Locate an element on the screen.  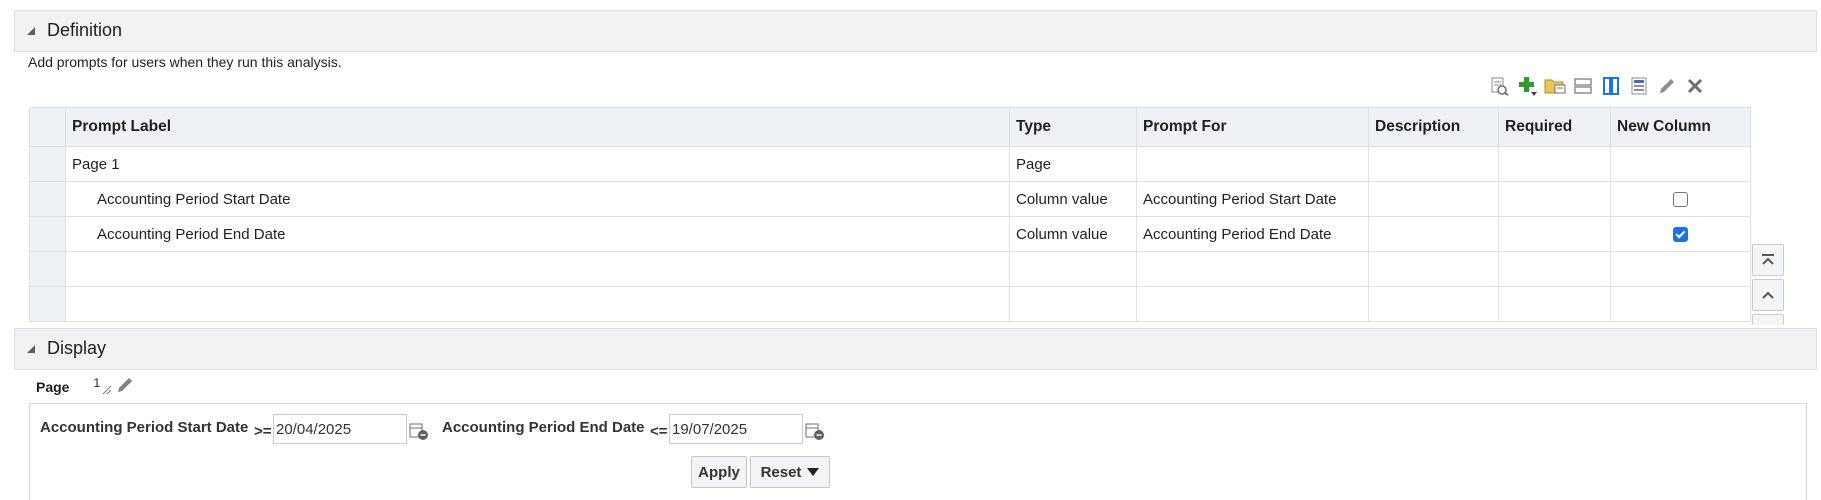
resize-grip-icon is located at coordinates (107, 391).